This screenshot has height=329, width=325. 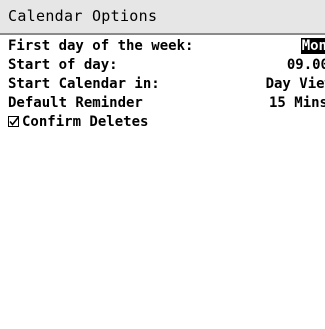 What do you see at coordinates (295, 84) in the screenshot?
I see `option-value: Day View` at bounding box center [295, 84].